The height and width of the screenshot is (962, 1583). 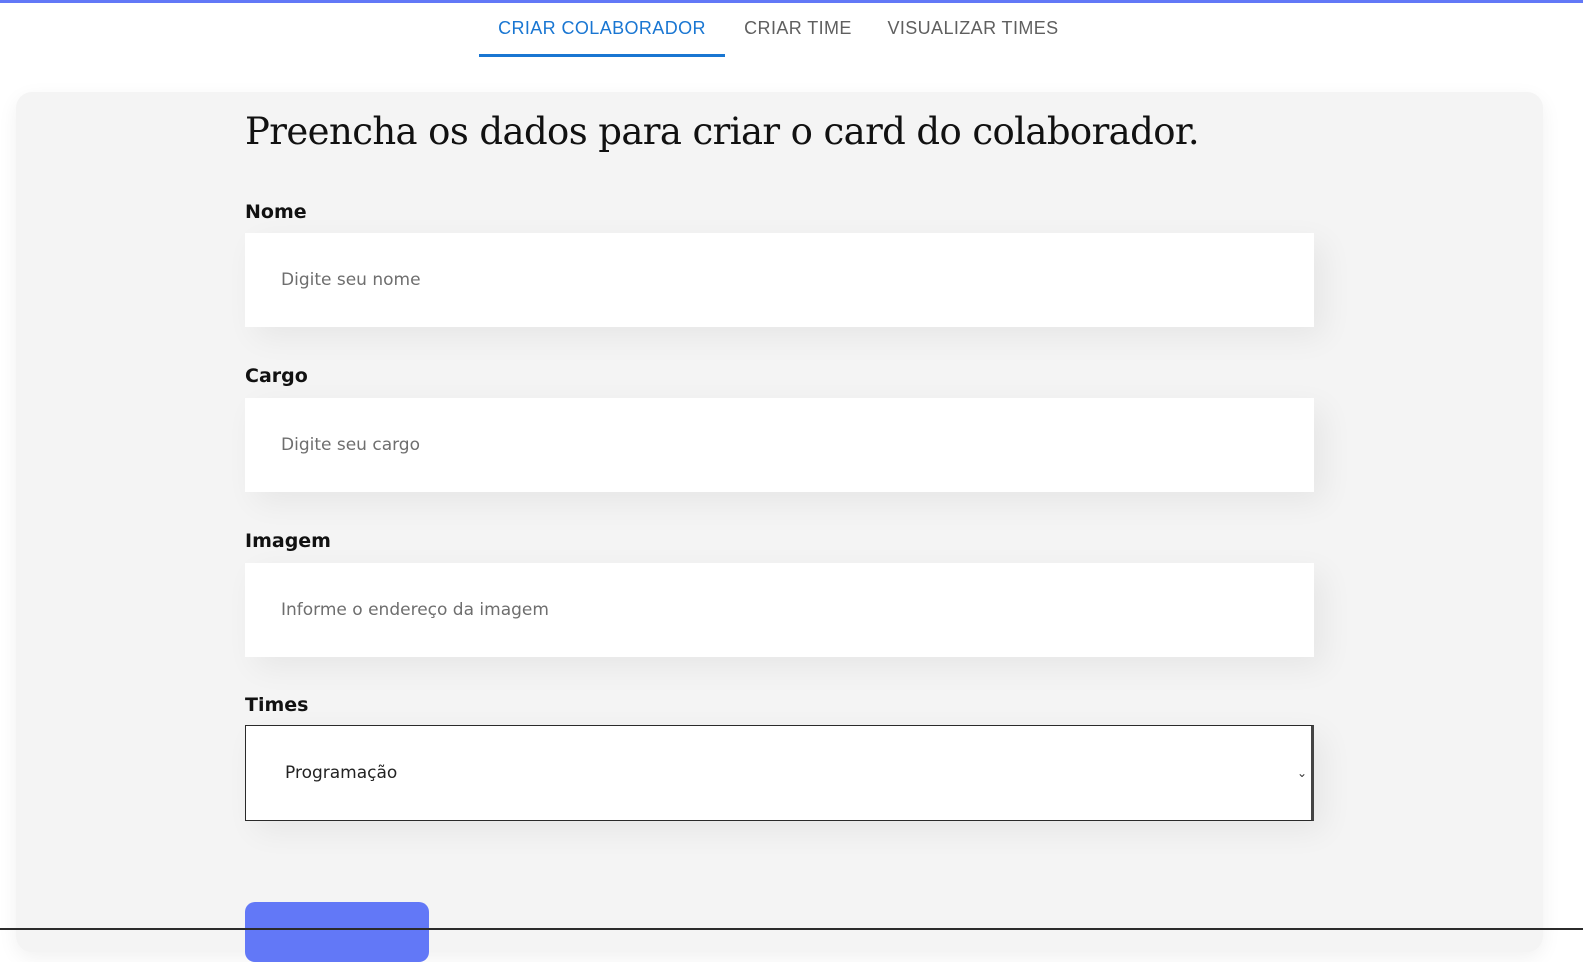 What do you see at coordinates (779, 773) in the screenshot?
I see `times-select: Programação ⌄` at bounding box center [779, 773].